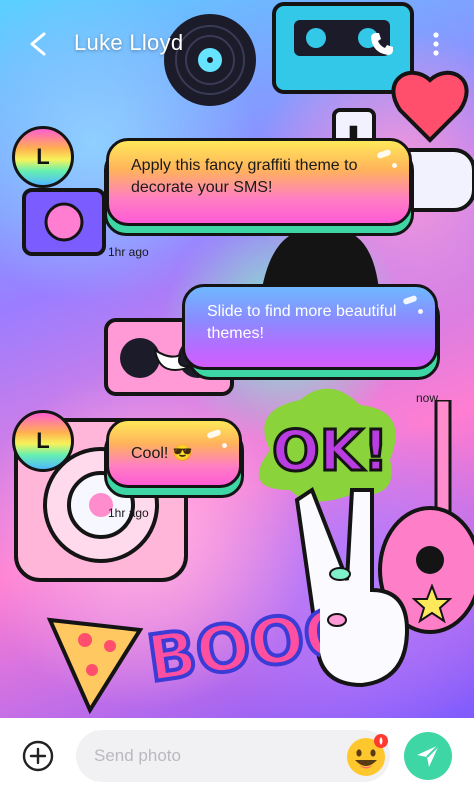 This screenshot has width=474, height=796. I want to click on message-bubble-incoming: Cool! 😎, so click(171, 459).